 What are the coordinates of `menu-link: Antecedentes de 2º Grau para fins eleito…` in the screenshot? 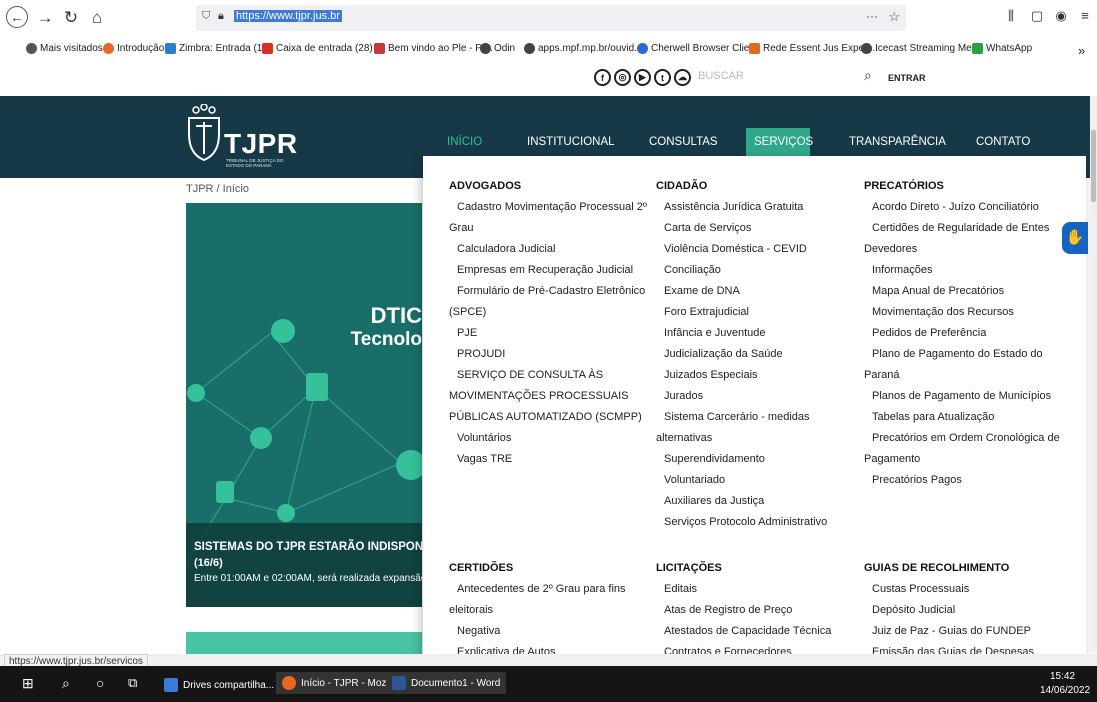 It's located at (551, 600).